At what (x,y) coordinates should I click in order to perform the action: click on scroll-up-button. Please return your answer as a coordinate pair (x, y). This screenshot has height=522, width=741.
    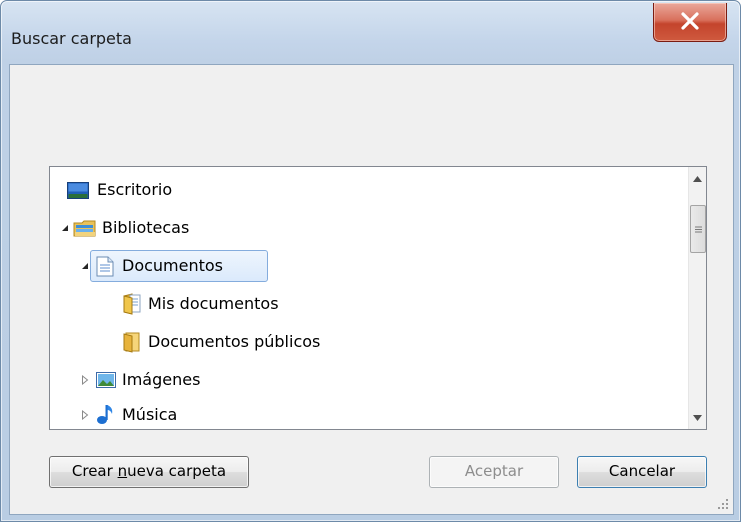
    Looking at the image, I should click on (697, 178).